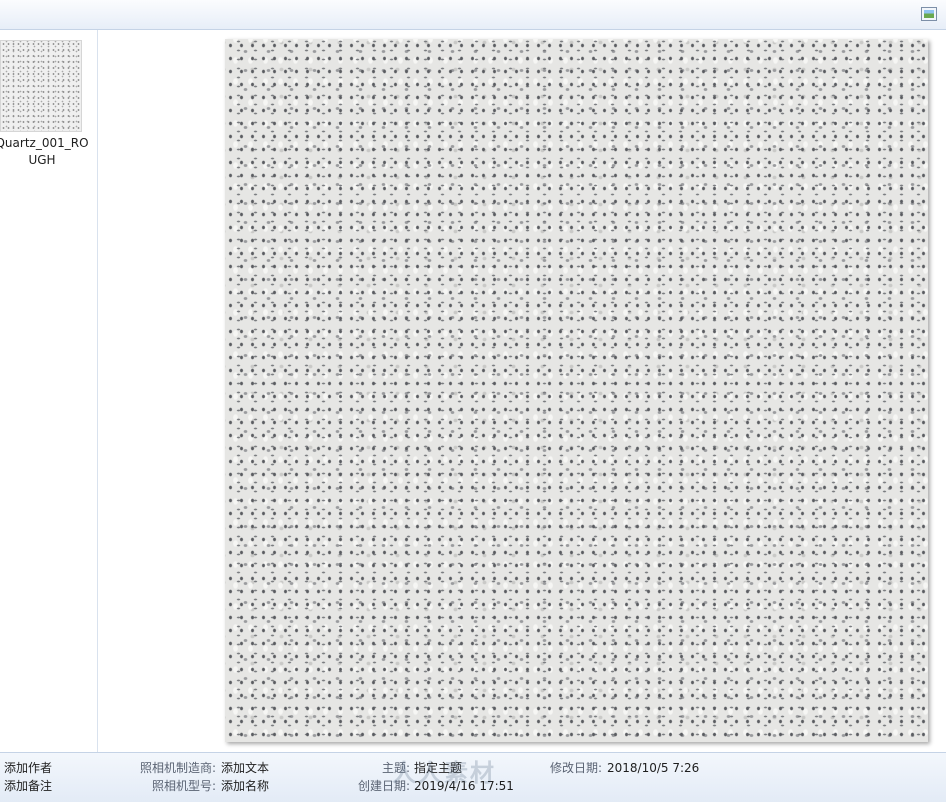 This screenshot has height=802, width=946. Describe the element at coordinates (473, 15) in the screenshot. I see `toolbar` at that location.